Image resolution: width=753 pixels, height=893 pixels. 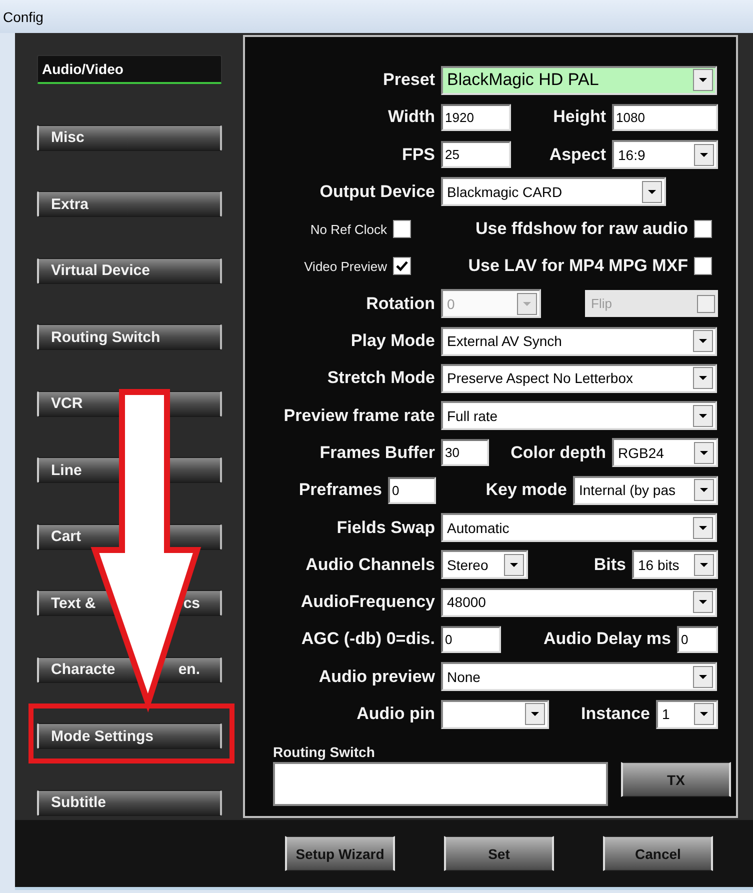 I want to click on footer-button: Cancel, so click(x=658, y=853).